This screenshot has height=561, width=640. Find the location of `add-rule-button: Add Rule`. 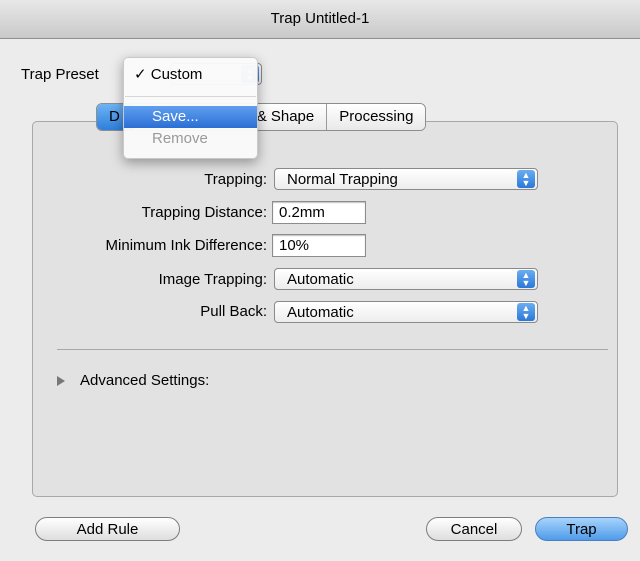

add-rule-button: Add Rule is located at coordinates (107, 529).